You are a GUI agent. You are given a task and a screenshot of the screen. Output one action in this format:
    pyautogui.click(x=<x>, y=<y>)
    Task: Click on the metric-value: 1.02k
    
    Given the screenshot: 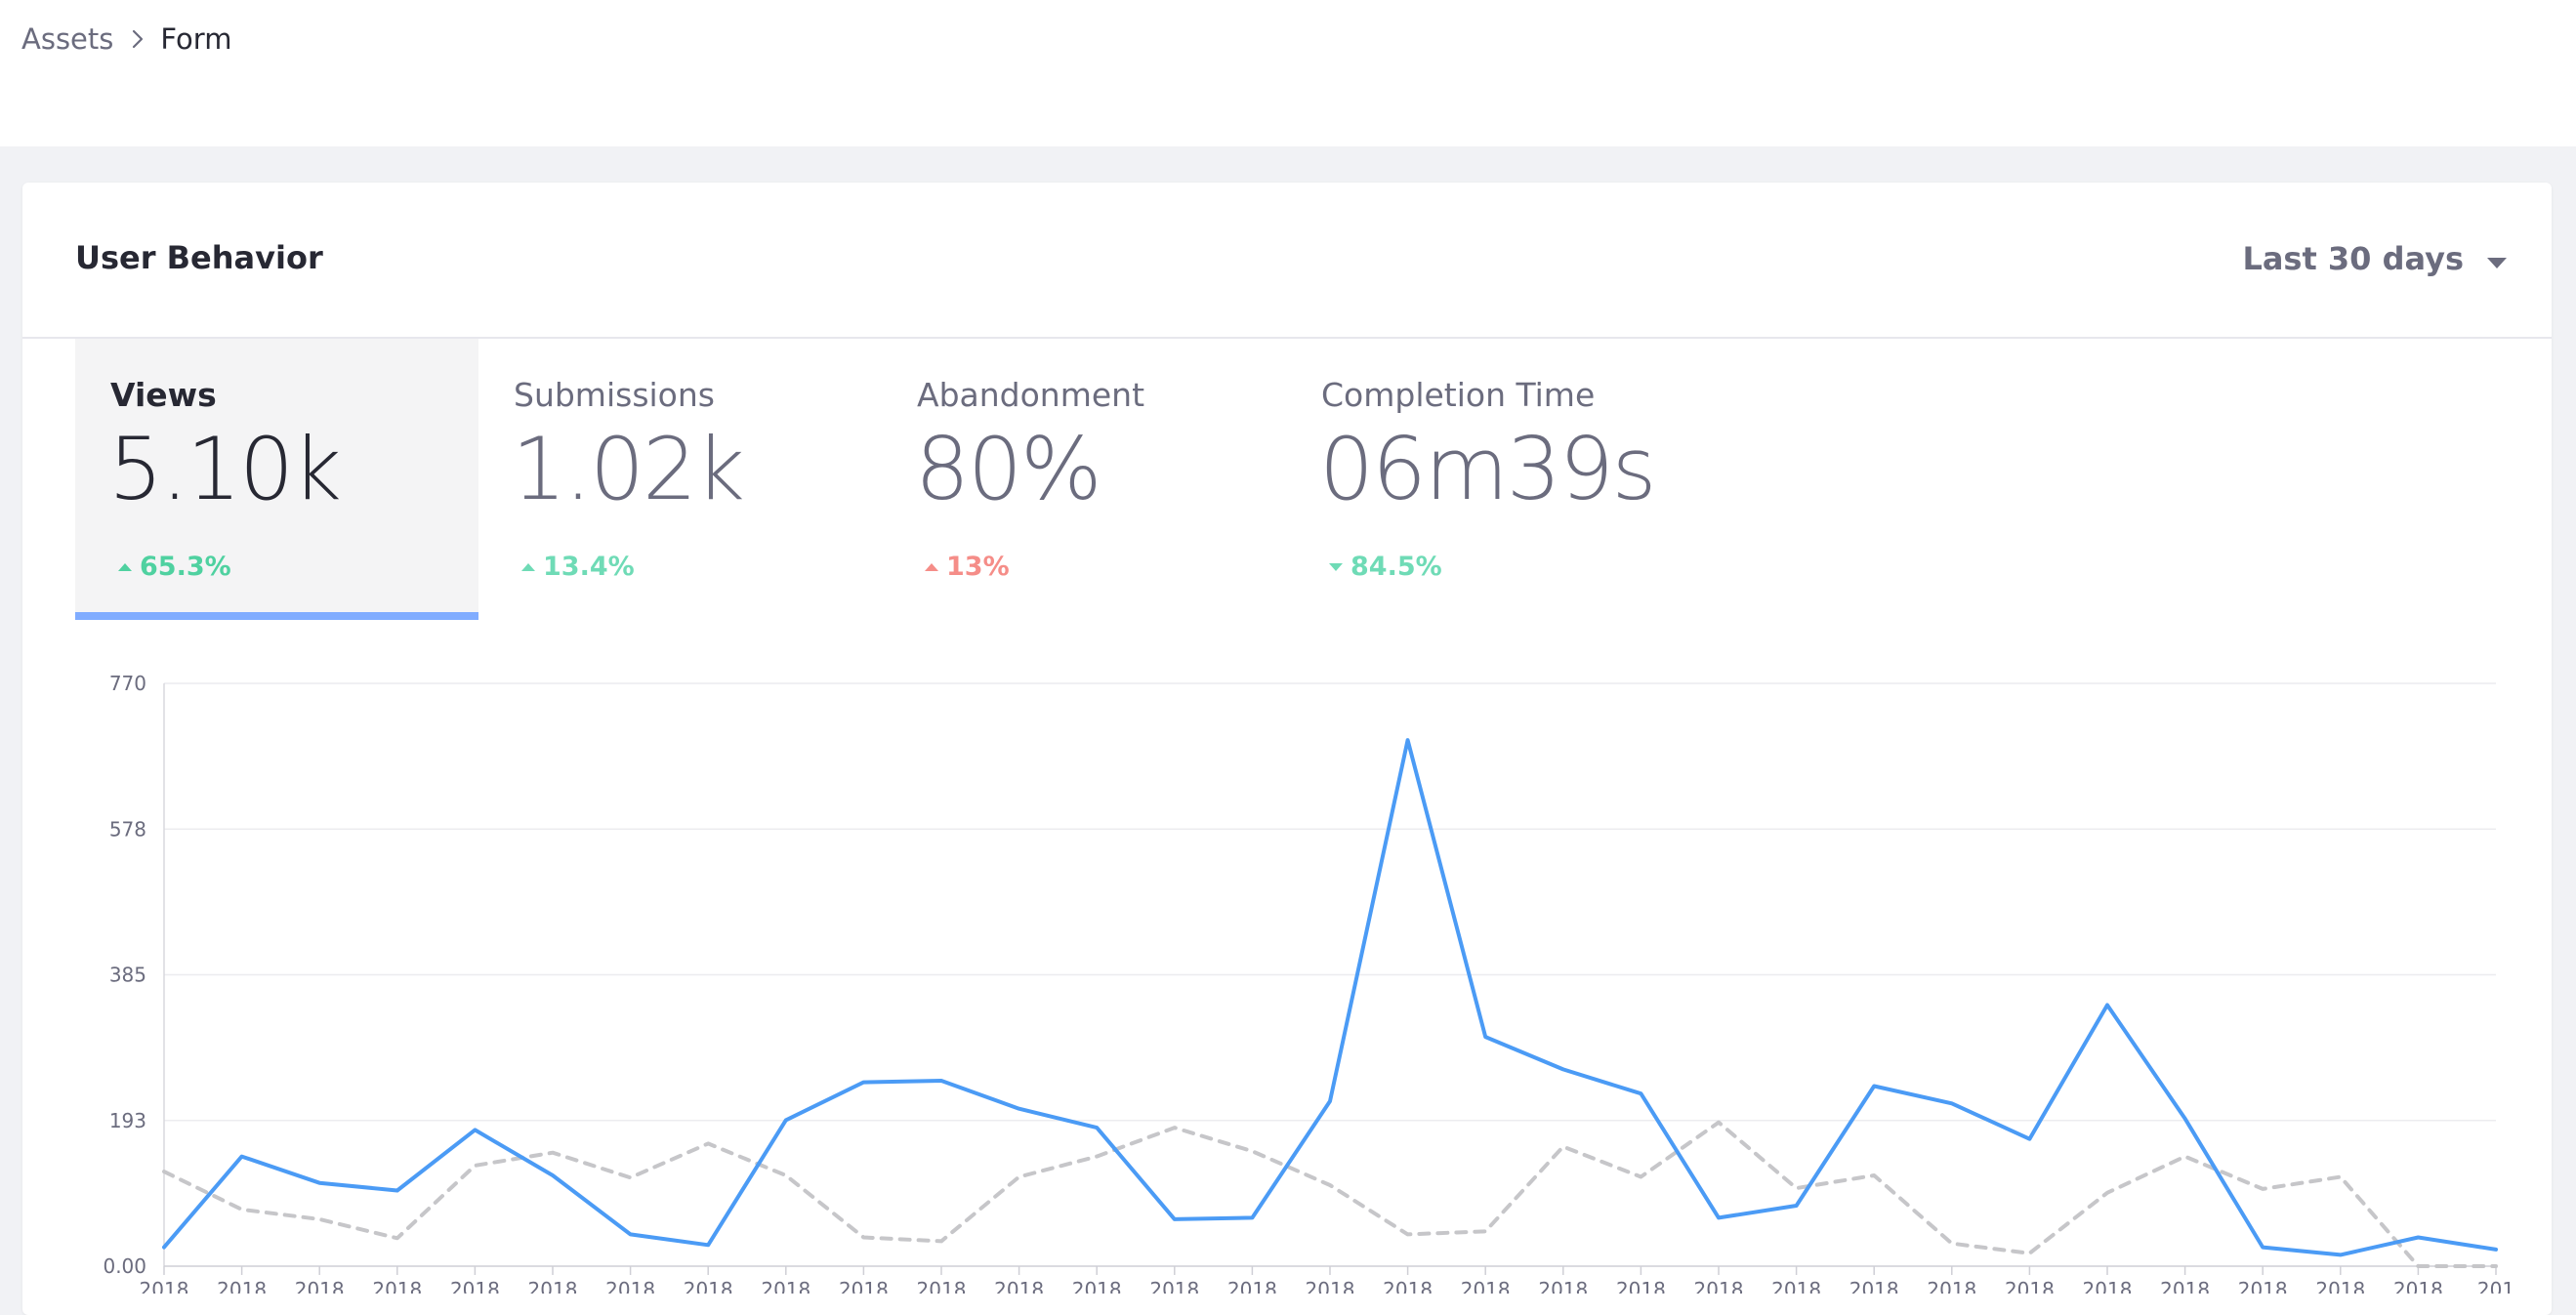 What is the action you would take?
    pyautogui.click(x=628, y=469)
    